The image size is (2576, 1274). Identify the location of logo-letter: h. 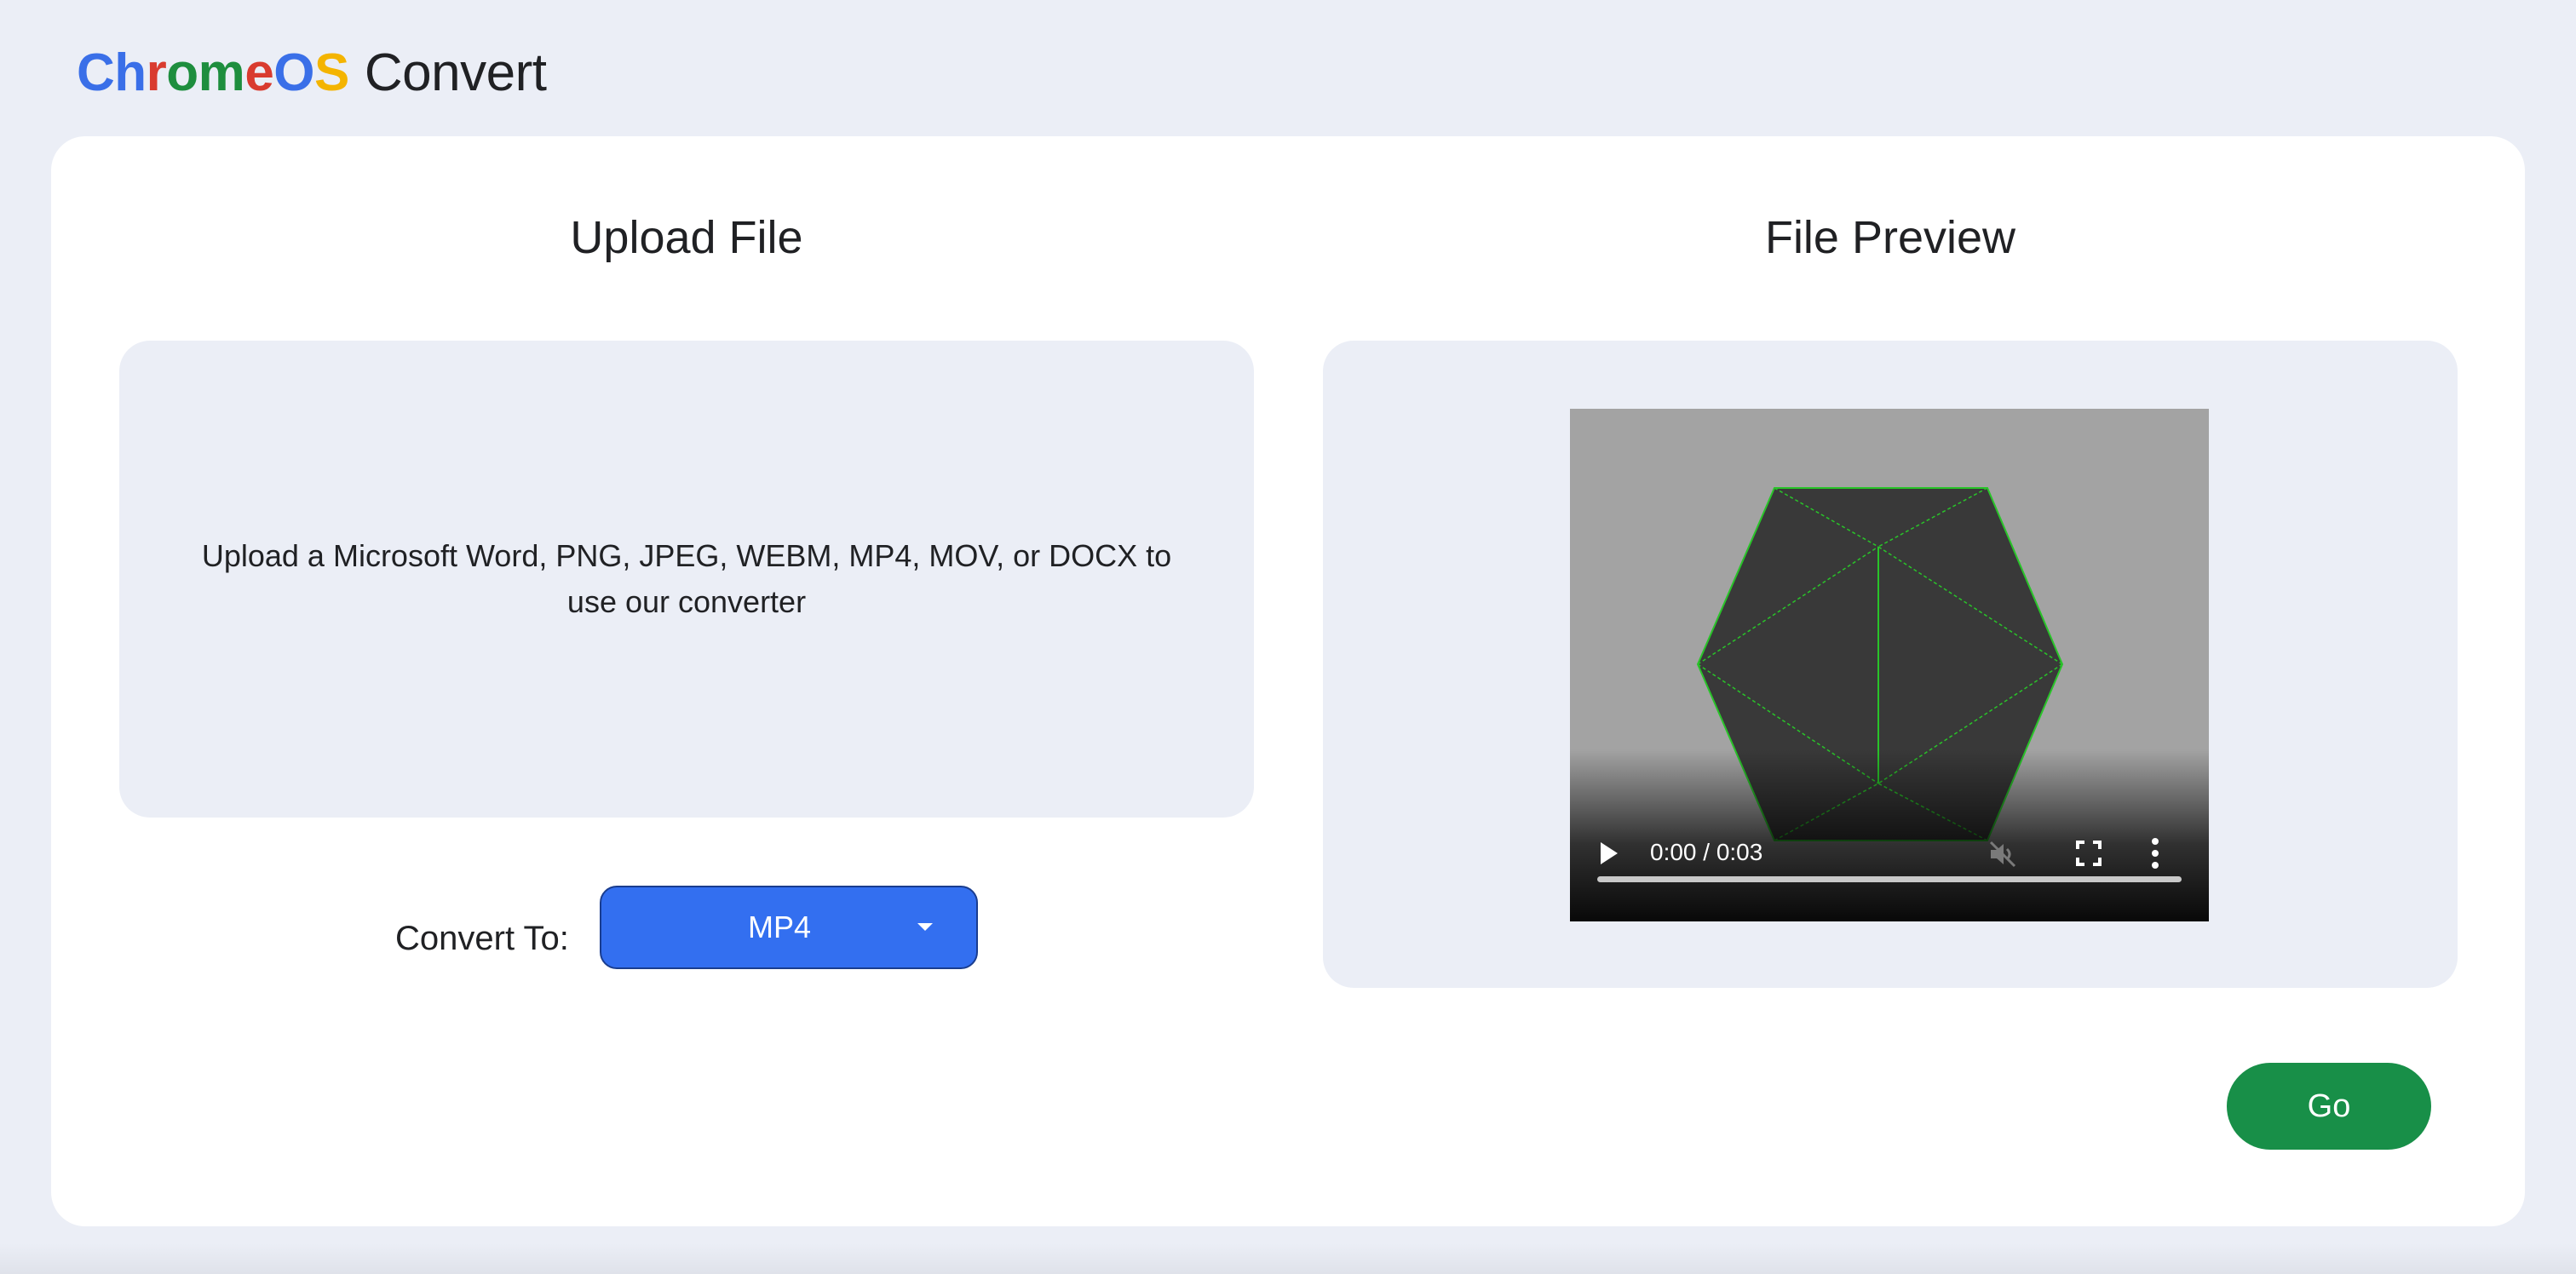
(131, 72).